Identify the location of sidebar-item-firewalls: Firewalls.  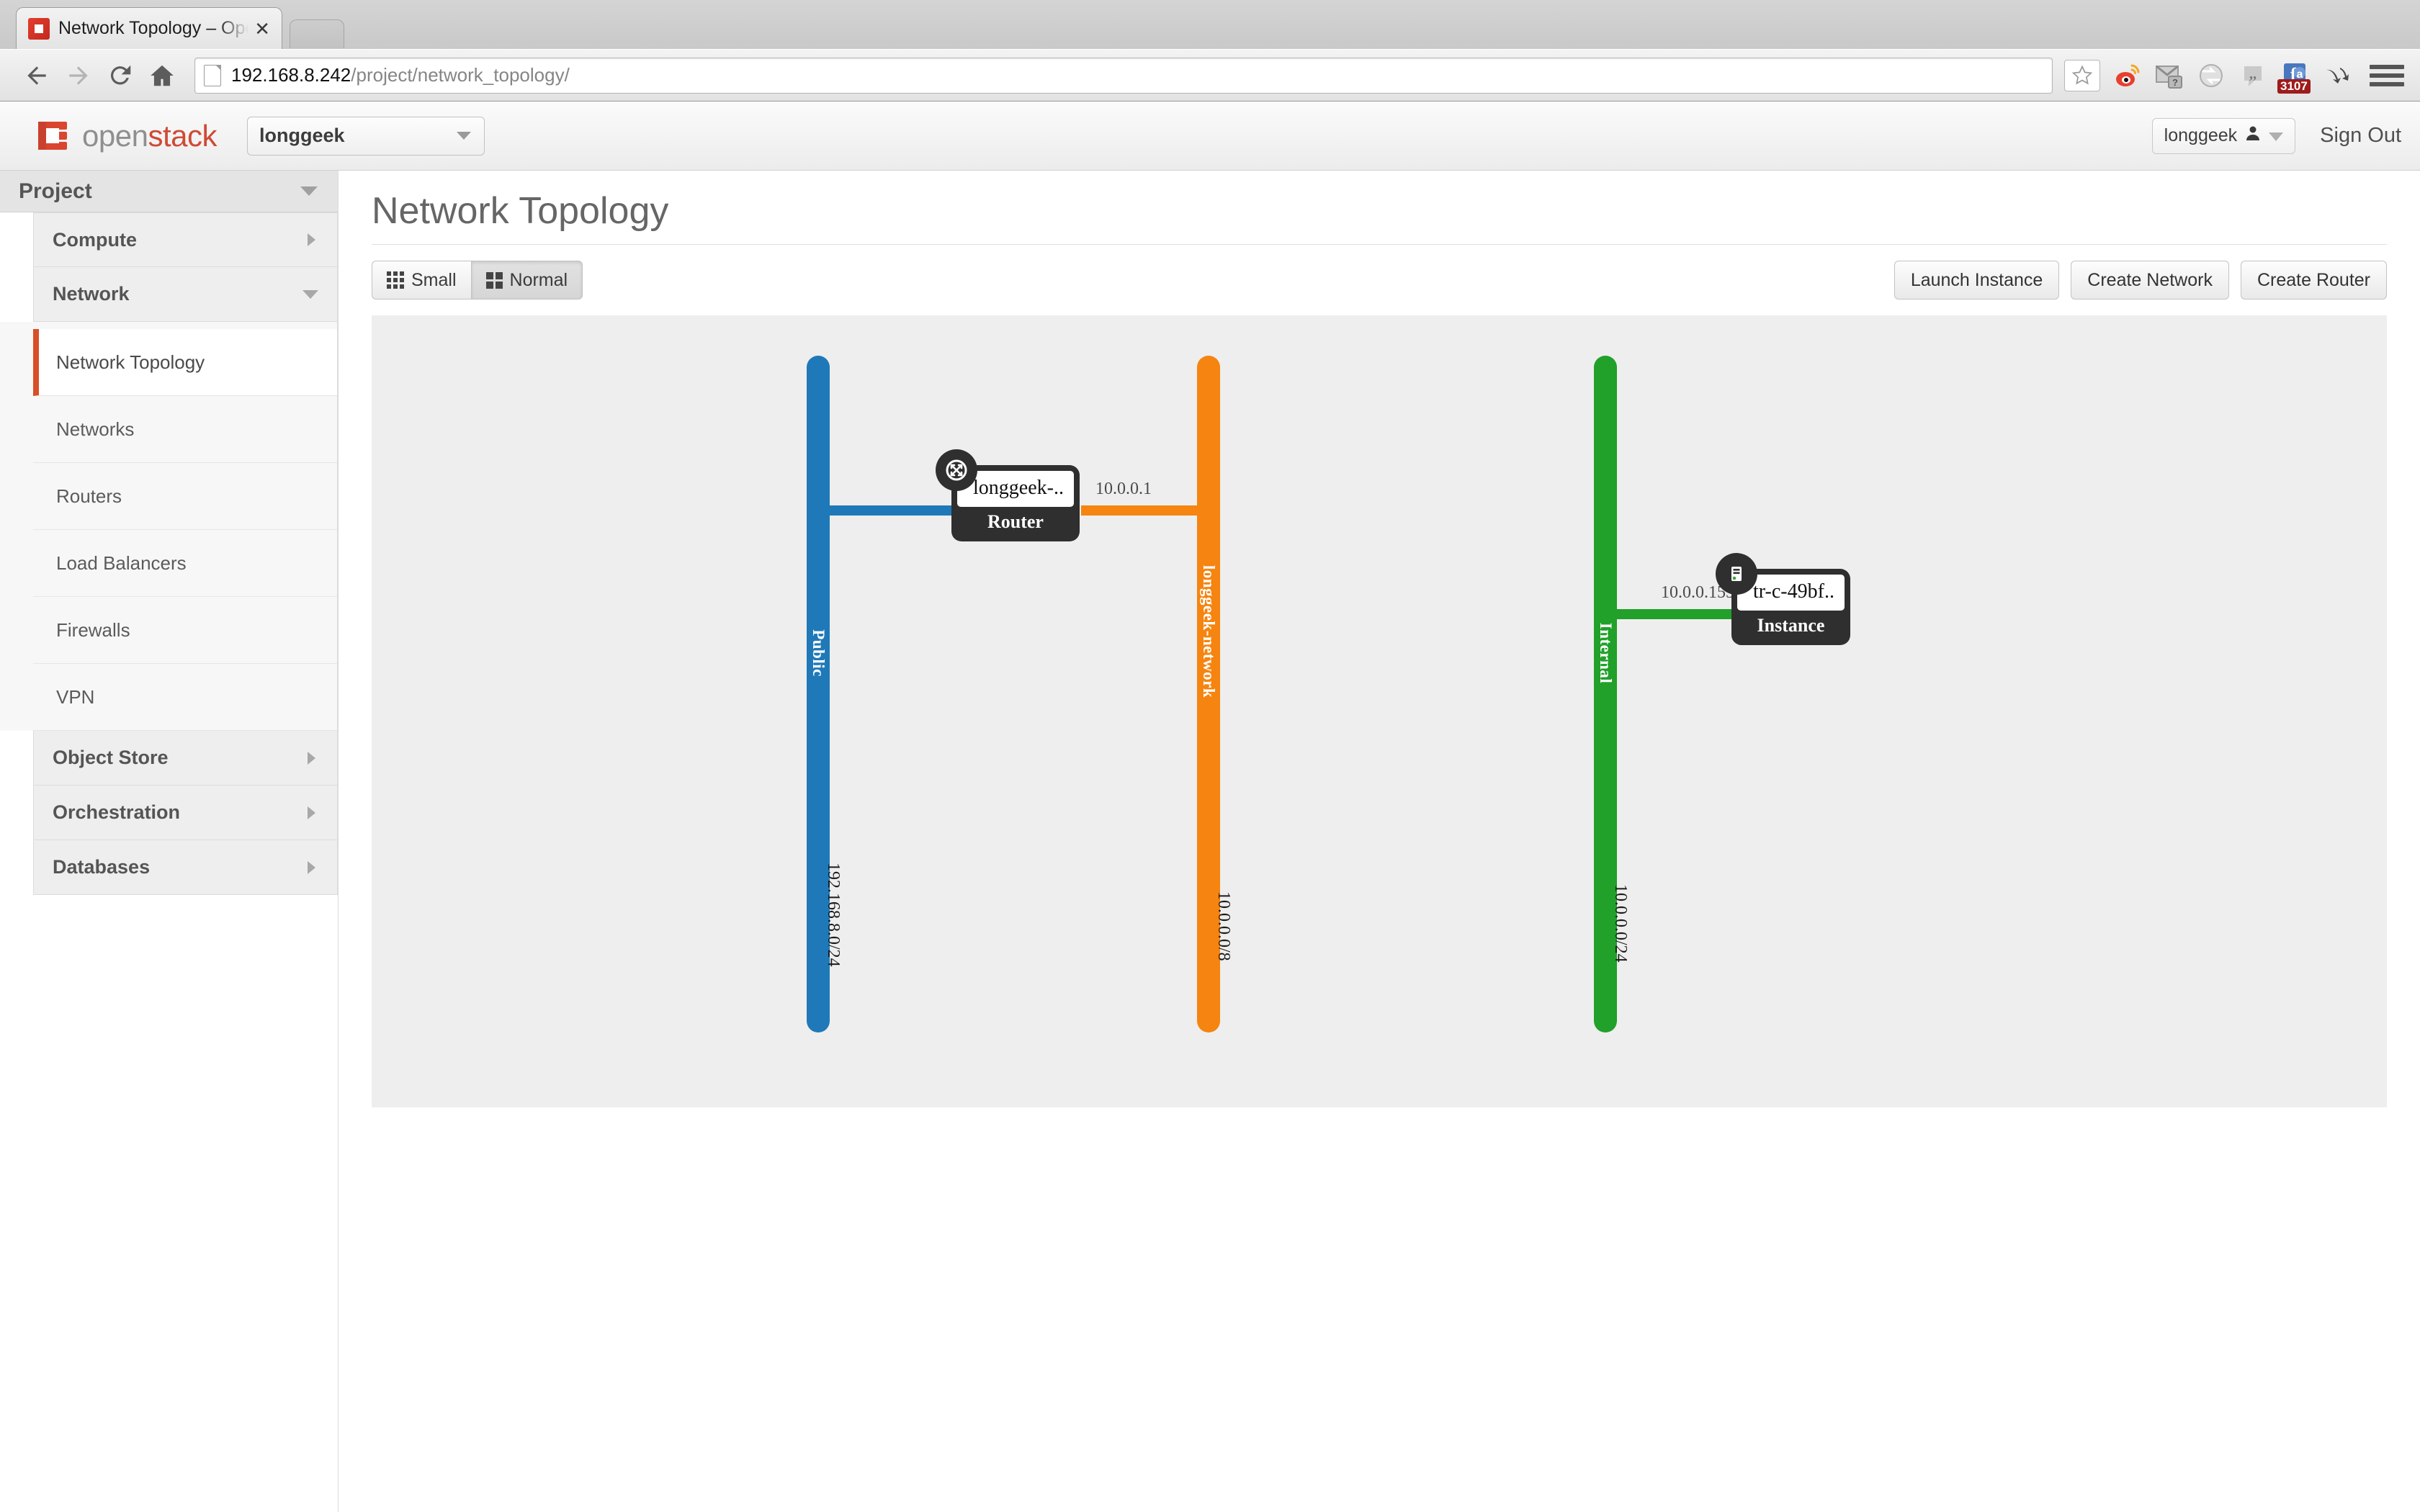
(185, 630).